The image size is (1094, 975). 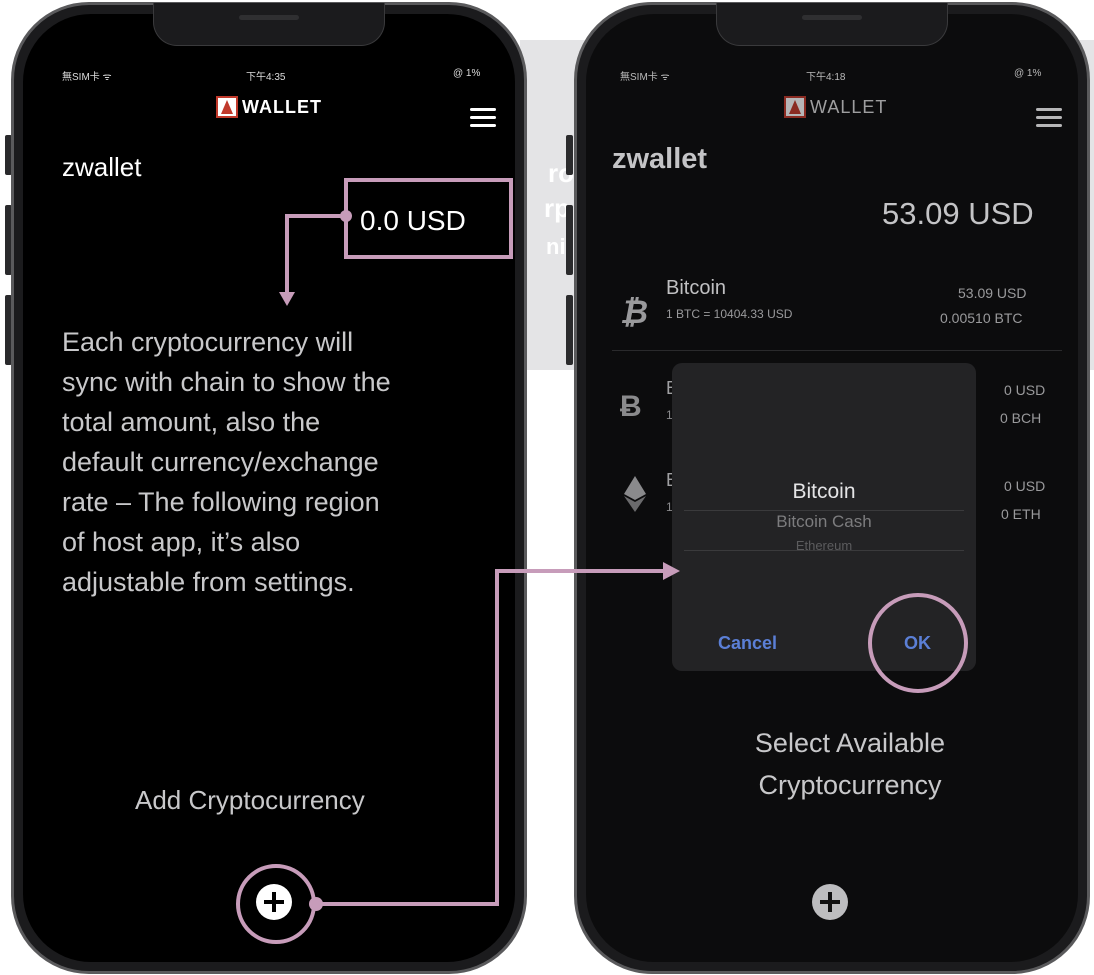 What do you see at coordinates (276, 904) in the screenshot?
I see `add-button-highlight-circle` at bounding box center [276, 904].